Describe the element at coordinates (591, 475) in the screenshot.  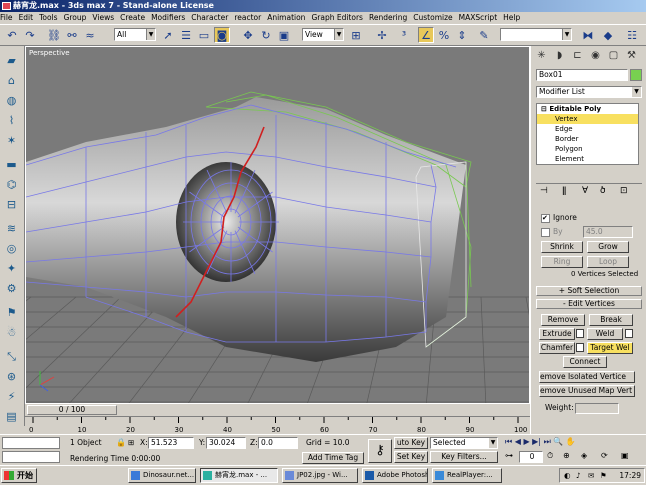
I see `tray-icon-3: ✉` at that location.